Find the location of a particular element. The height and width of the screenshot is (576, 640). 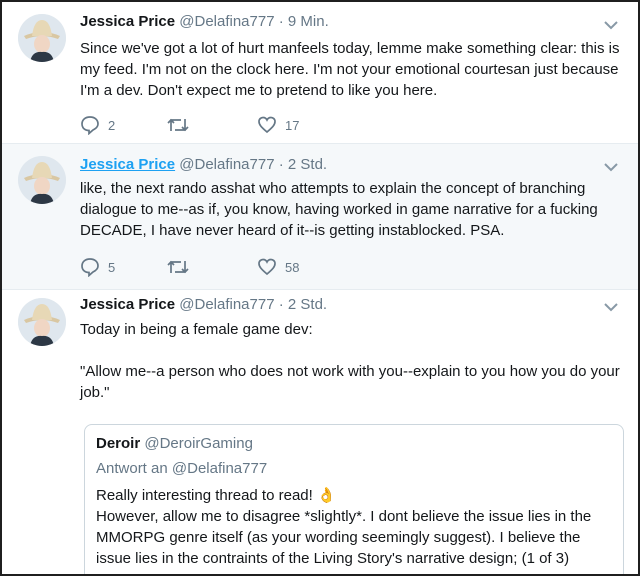

like-count: 58 is located at coordinates (292, 267).